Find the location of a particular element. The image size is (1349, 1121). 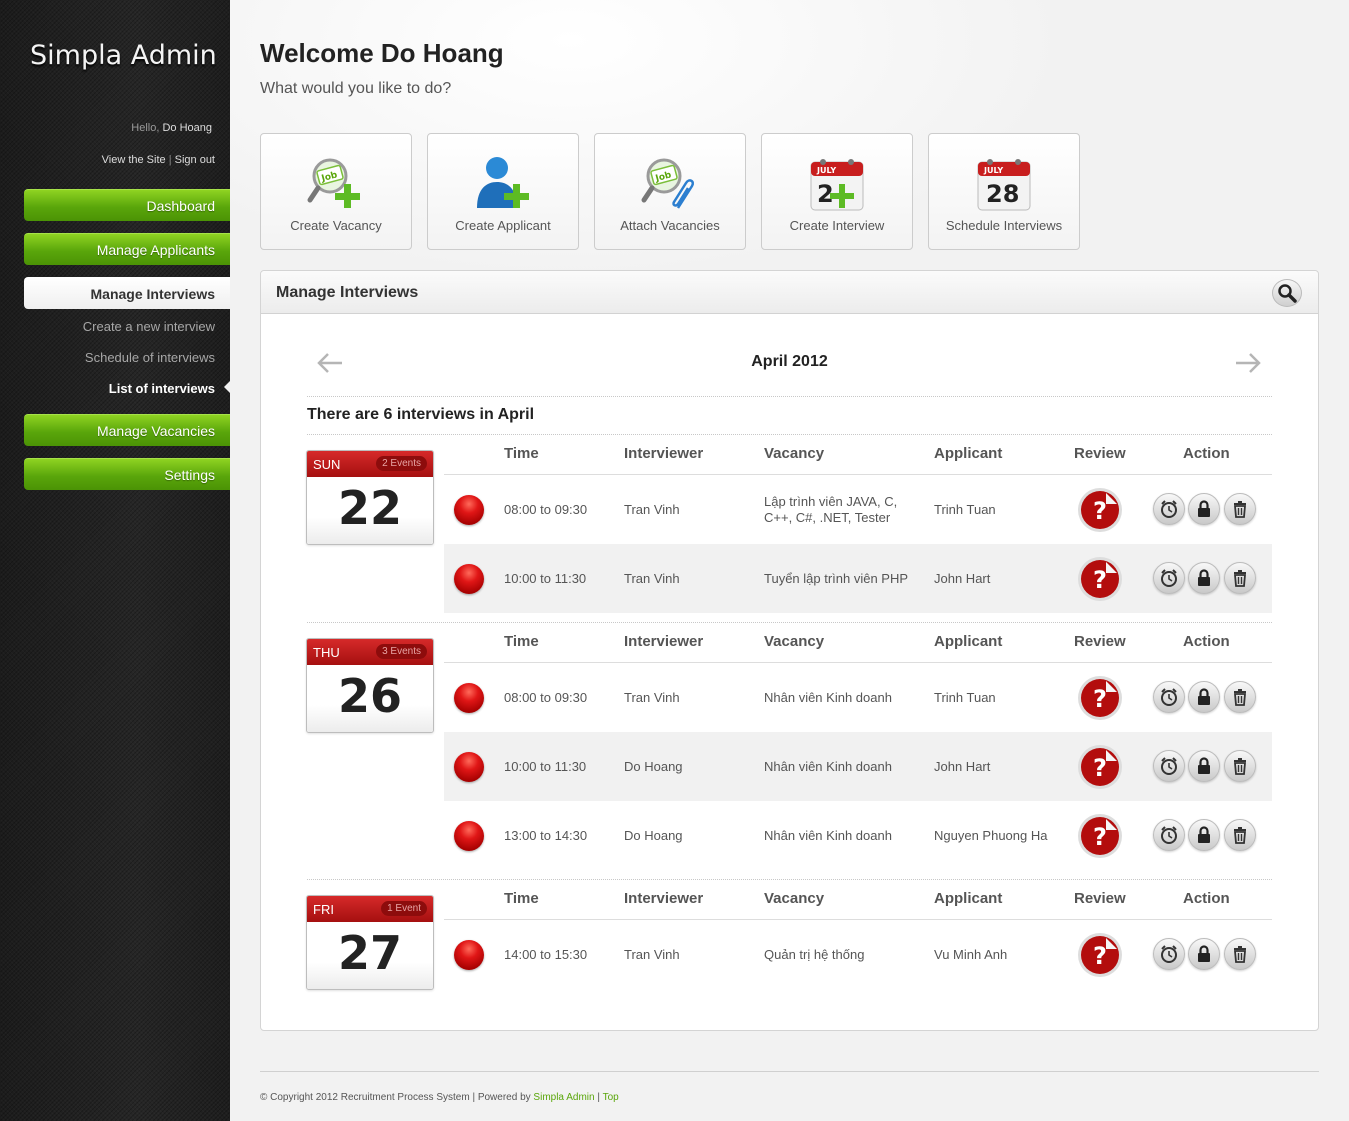

greeting-user: Do Hoang is located at coordinates (187, 128).